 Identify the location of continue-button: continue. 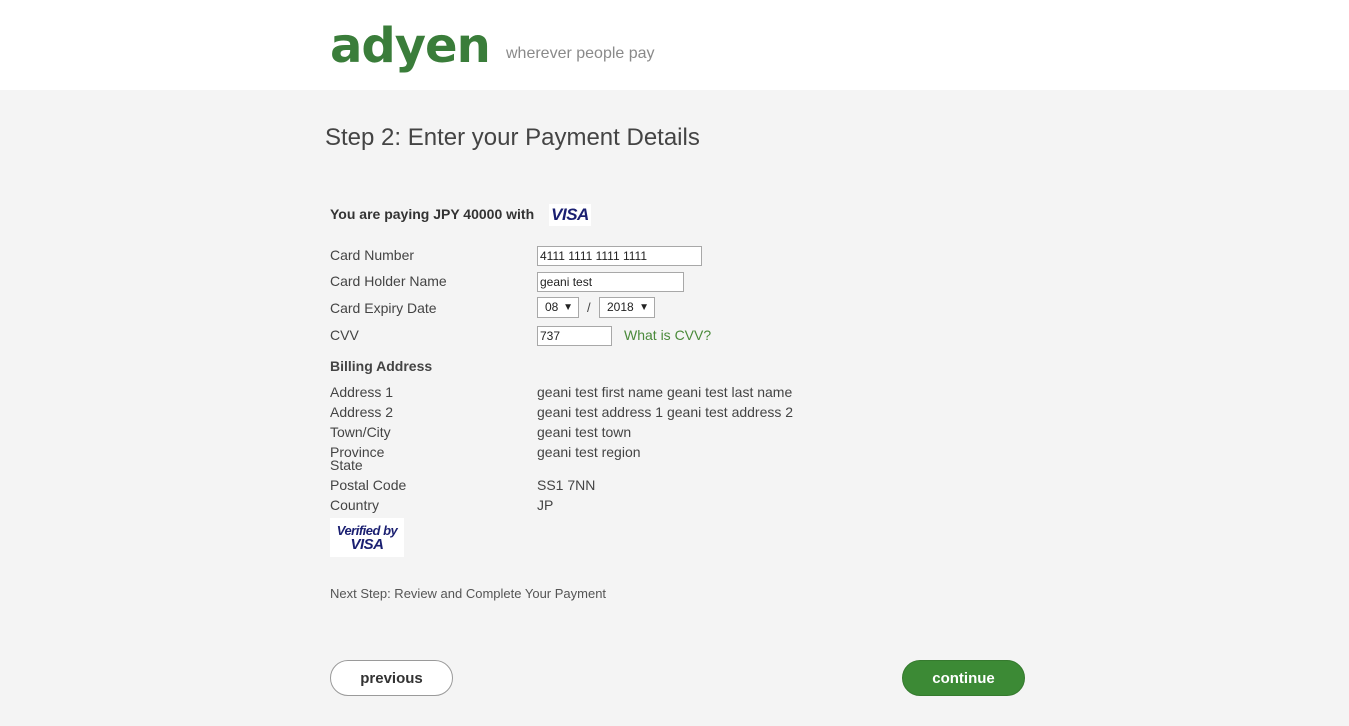
(963, 678).